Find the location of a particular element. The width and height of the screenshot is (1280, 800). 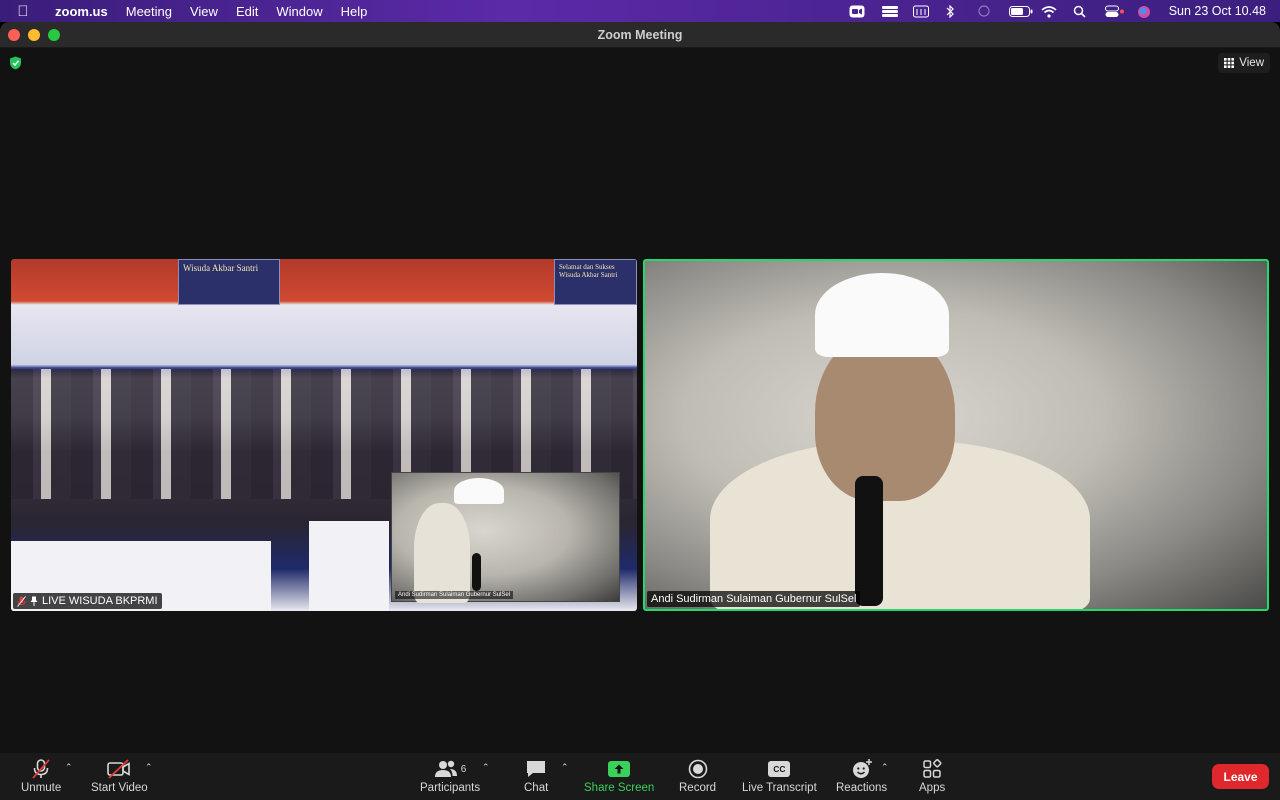

apps-button: Apps is located at coordinates (932, 776).